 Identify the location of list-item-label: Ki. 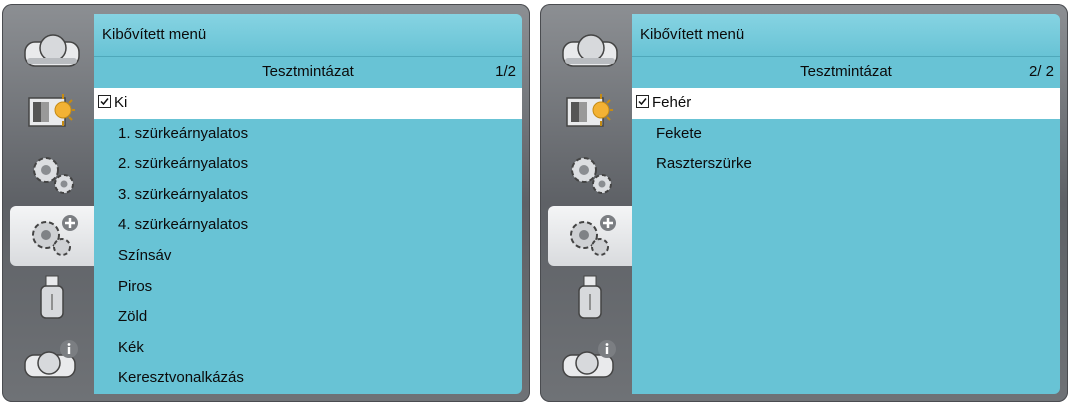
(121, 102).